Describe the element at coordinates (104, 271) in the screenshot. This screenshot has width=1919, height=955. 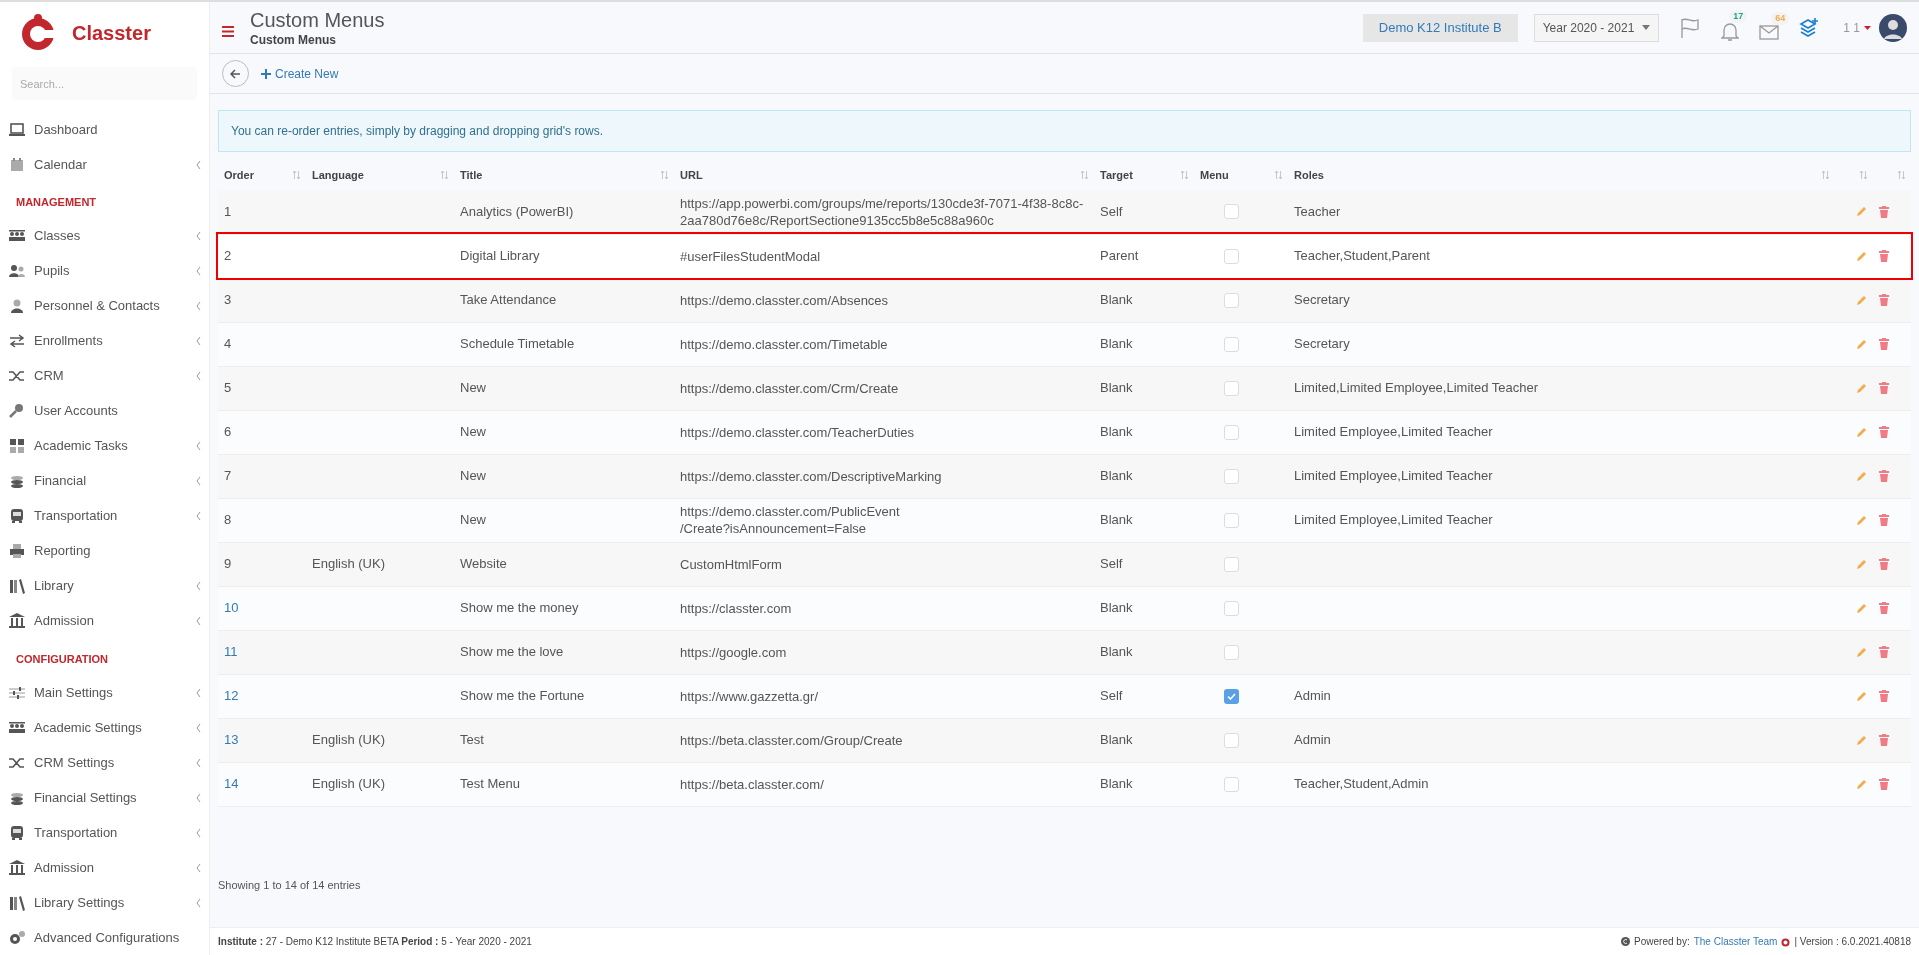
I see `sidebar-item: Pupils` at that location.